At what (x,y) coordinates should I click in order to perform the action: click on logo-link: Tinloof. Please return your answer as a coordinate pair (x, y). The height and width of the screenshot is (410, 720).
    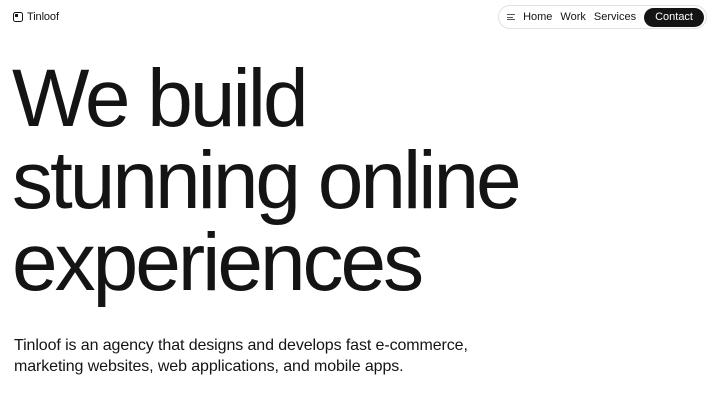
    Looking at the image, I should click on (36, 17).